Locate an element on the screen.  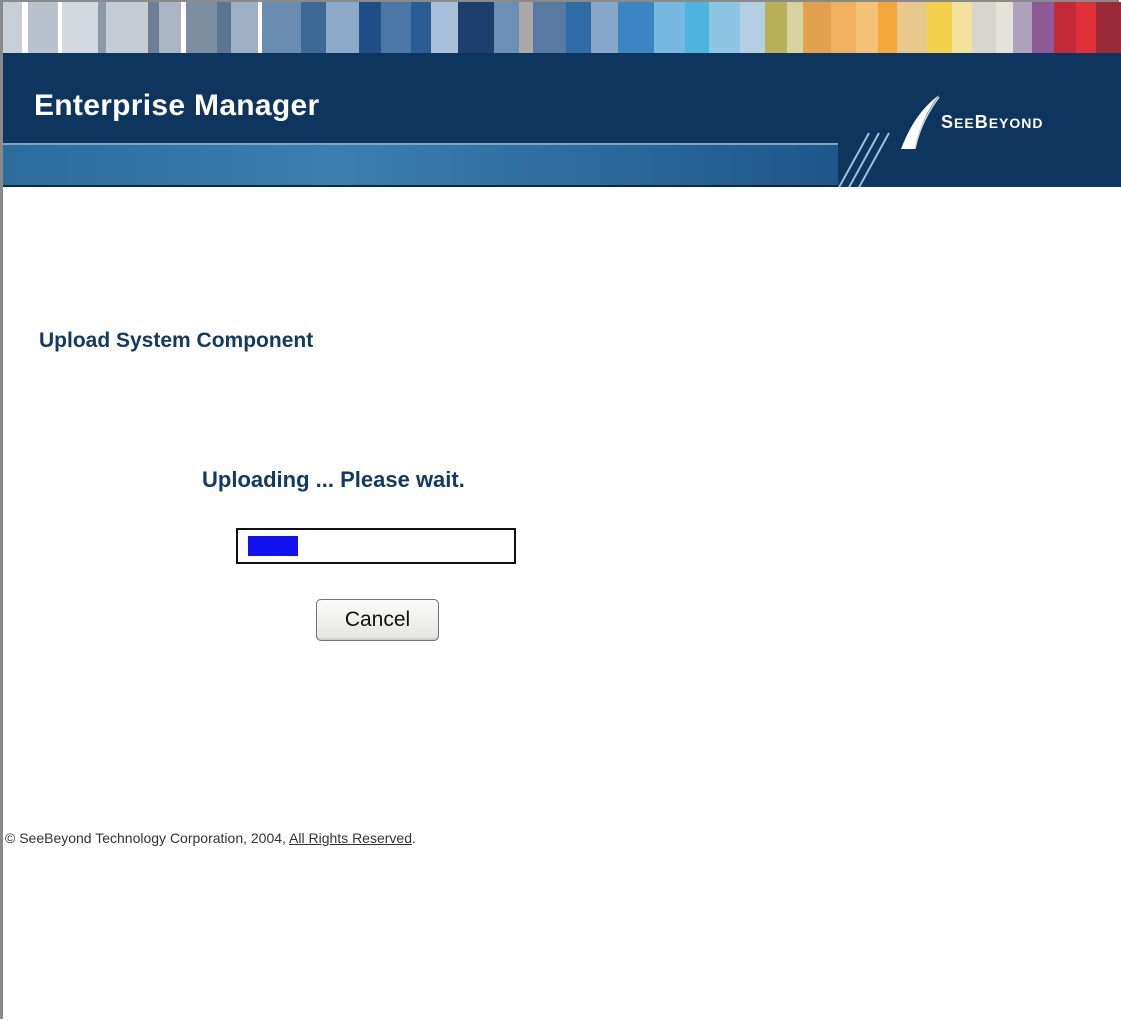
all-rights-reserved-link: All Rights Reserved is located at coordinates (350, 838).